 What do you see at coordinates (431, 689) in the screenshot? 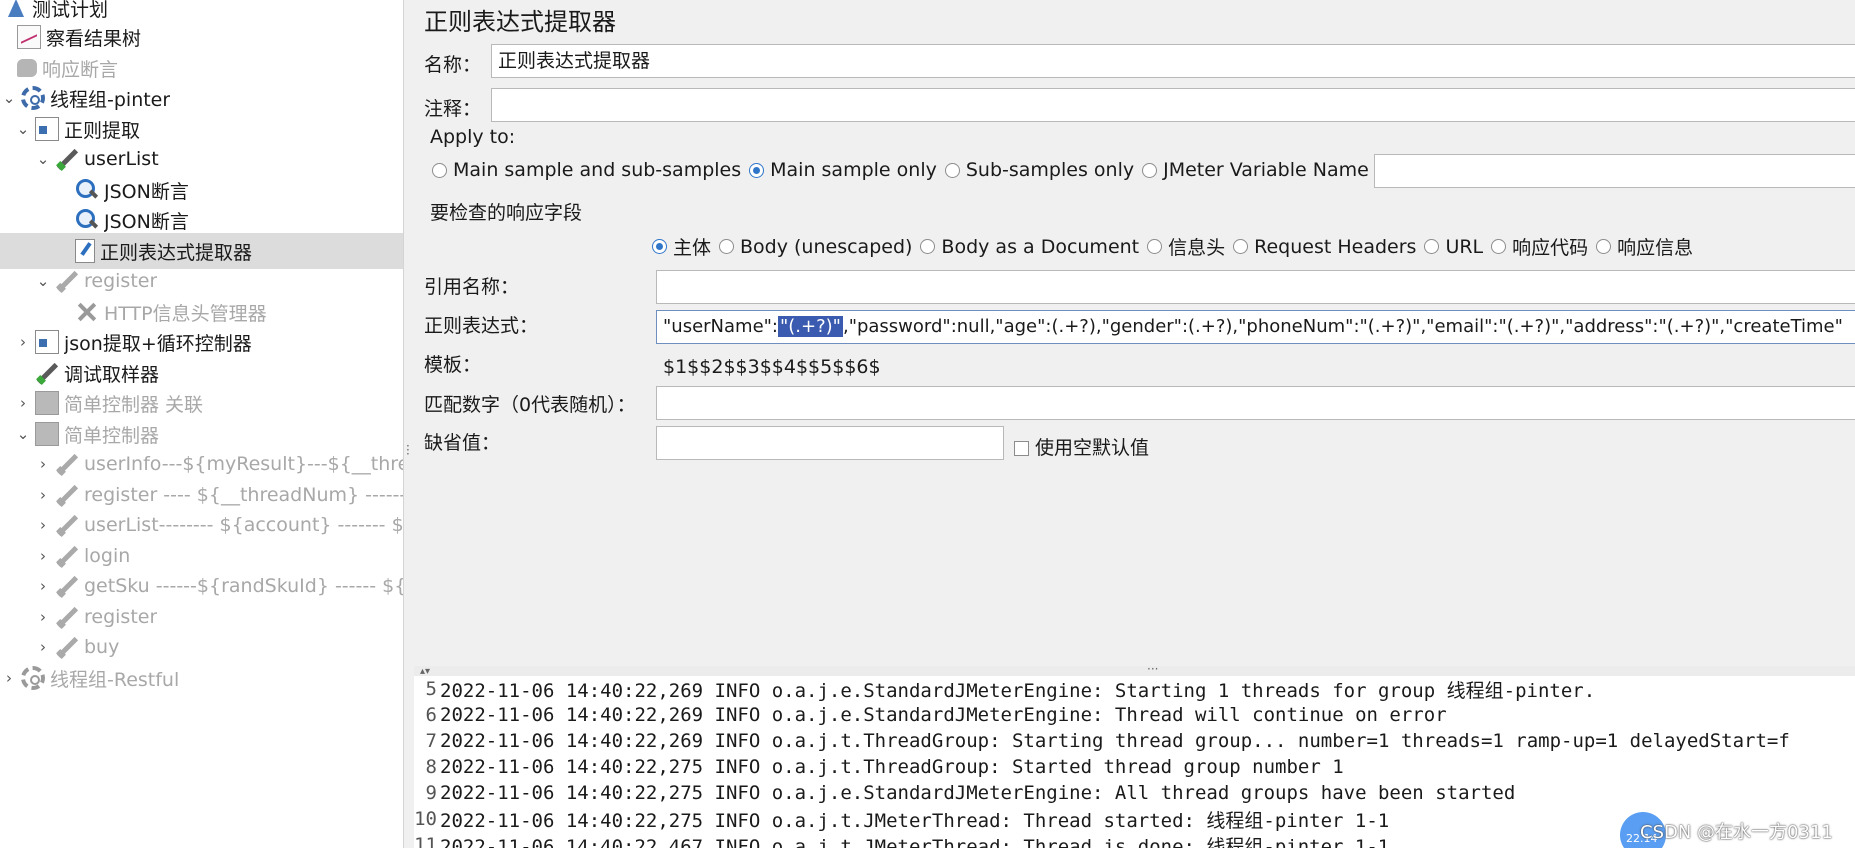
I see `log-line-number: 5` at bounding box center [431, 689].